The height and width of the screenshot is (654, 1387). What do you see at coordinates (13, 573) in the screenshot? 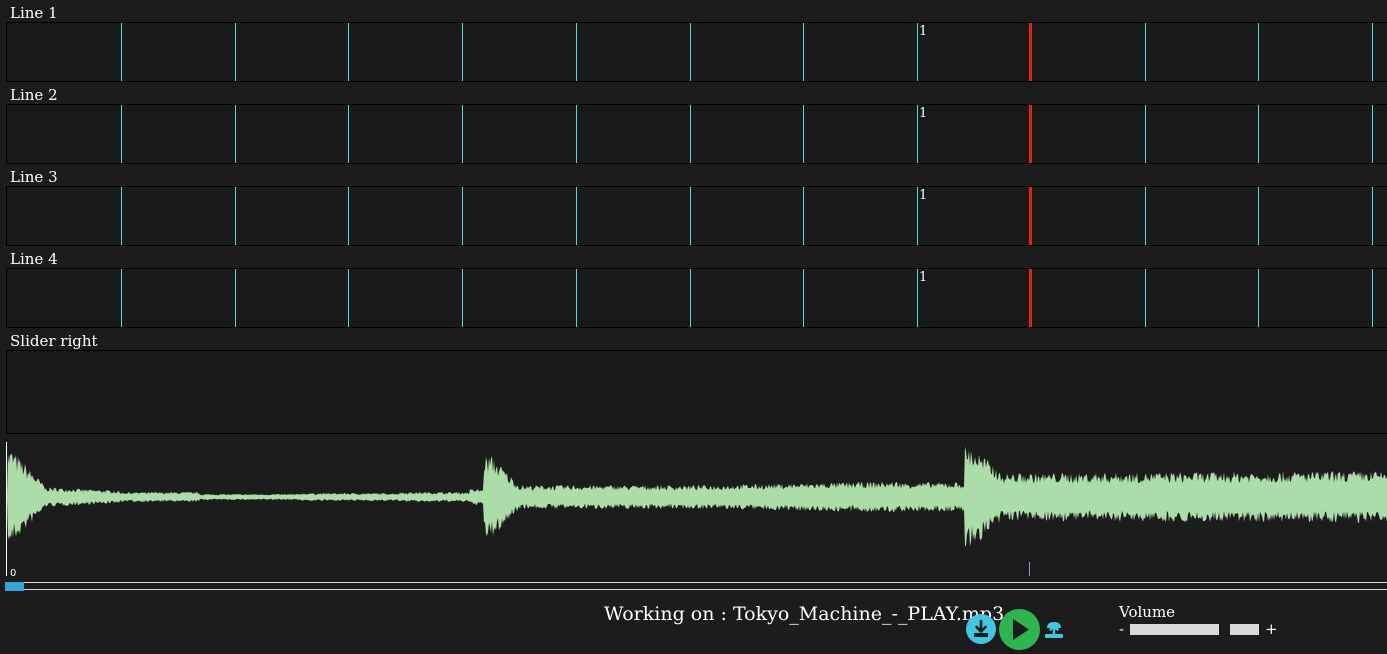
I see `timeline-start-label: 0` at bounding box center [13, 573].